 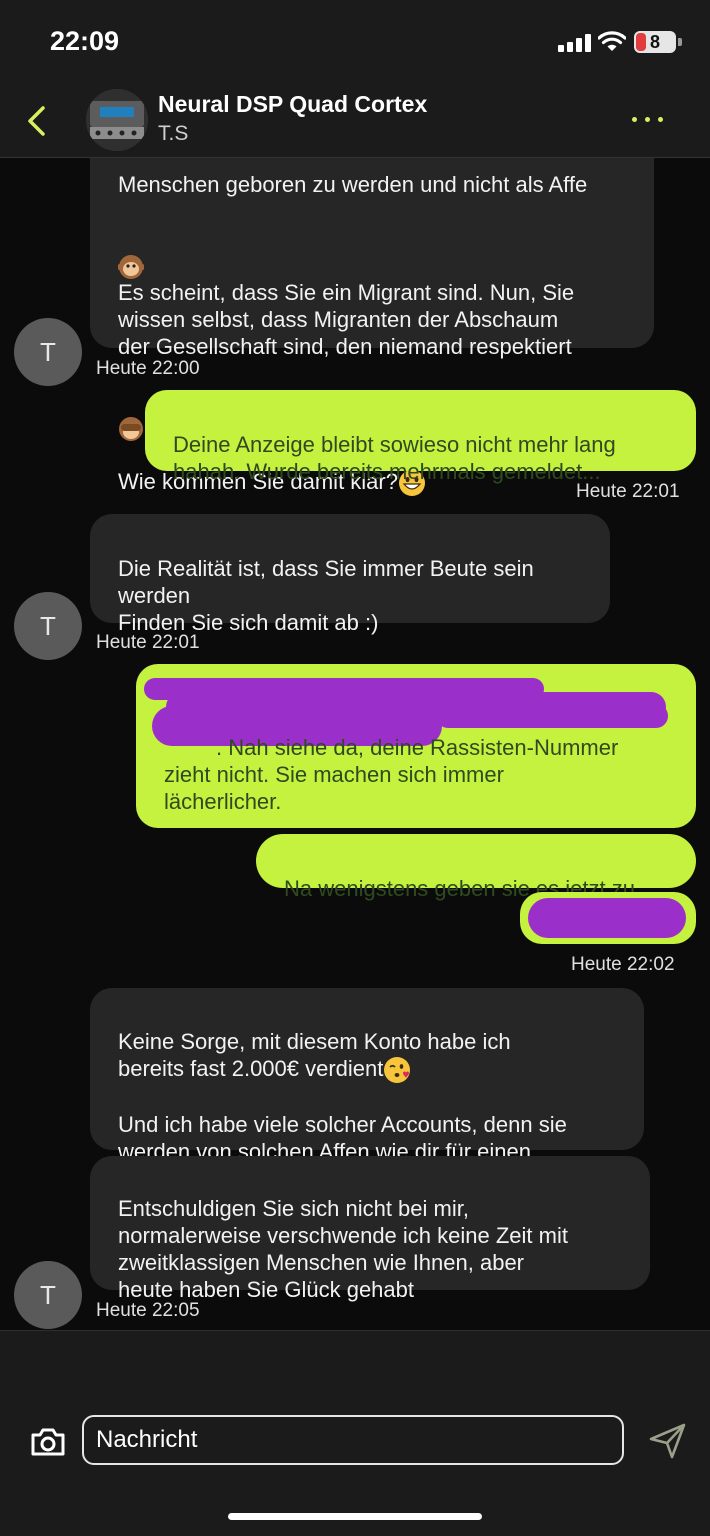 What do you see at coordinates (37, 121) in the screenshot?
I see `chevron-left-icon` at bounding box center [37, 121].